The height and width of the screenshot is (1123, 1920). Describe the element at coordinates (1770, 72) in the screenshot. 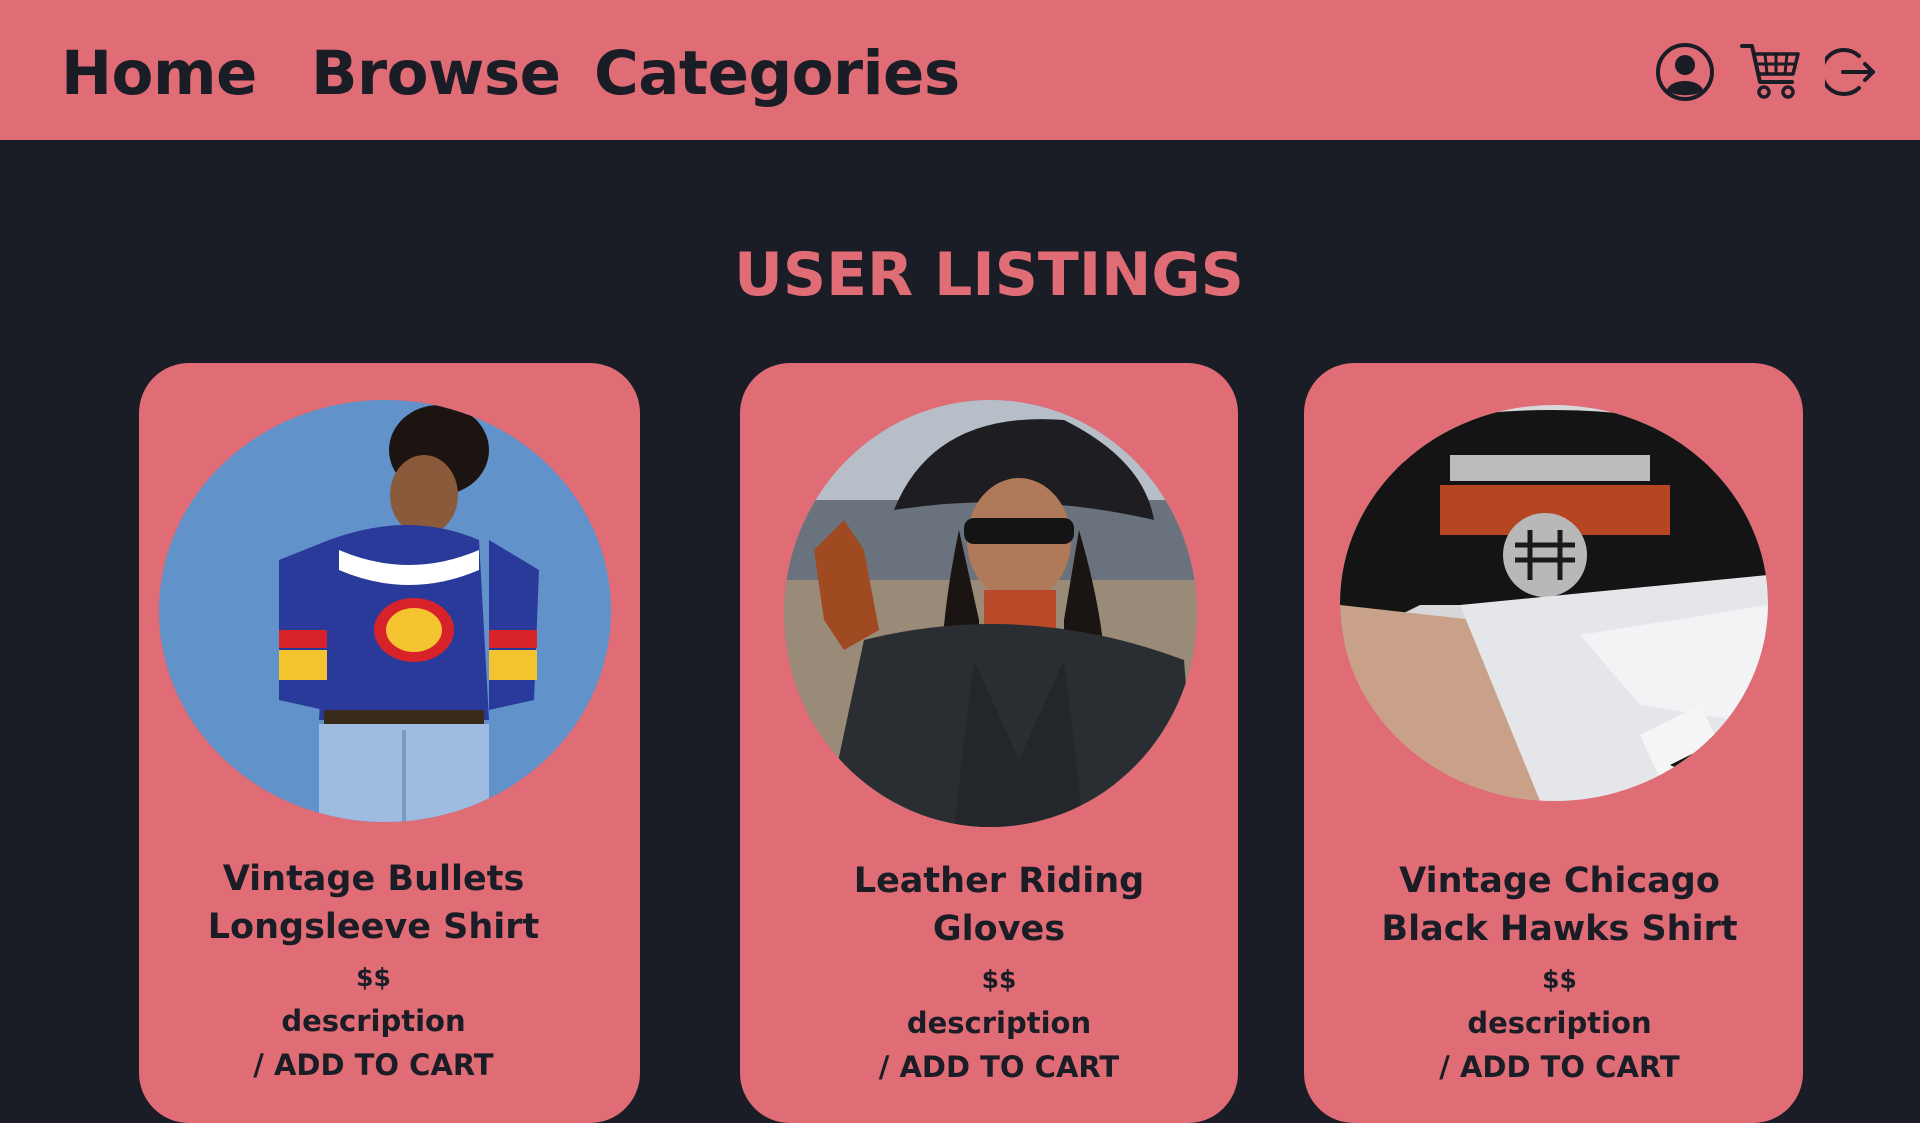

I see `cart-icon` at that location.